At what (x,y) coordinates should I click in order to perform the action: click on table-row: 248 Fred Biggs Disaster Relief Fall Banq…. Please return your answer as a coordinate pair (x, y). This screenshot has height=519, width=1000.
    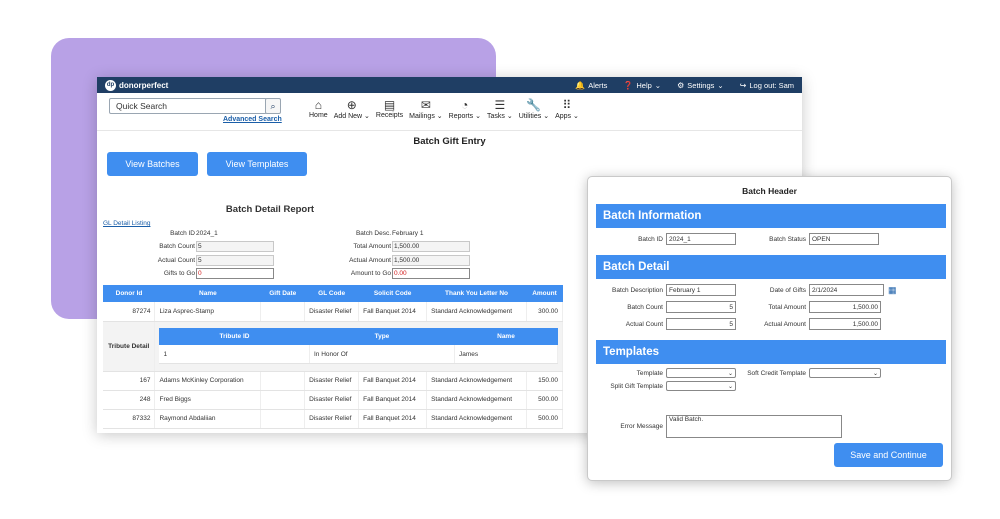
    Looking at the image, I should click on (333, 400).